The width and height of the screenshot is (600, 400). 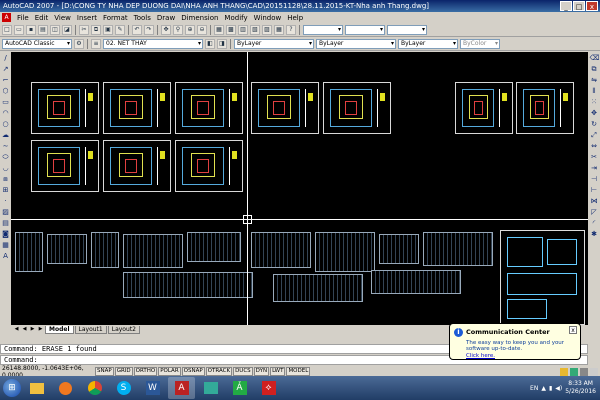 What do you see at coordinates (298, 371) in the screenshot?
I see `model-toggle: MODEL` at bounding box center [298, 371].